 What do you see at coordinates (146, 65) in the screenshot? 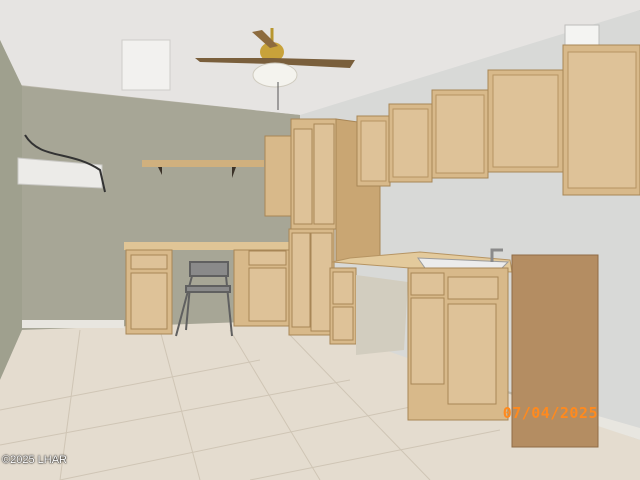
I see `ceiling-vent` at bounding box center [146, 65].